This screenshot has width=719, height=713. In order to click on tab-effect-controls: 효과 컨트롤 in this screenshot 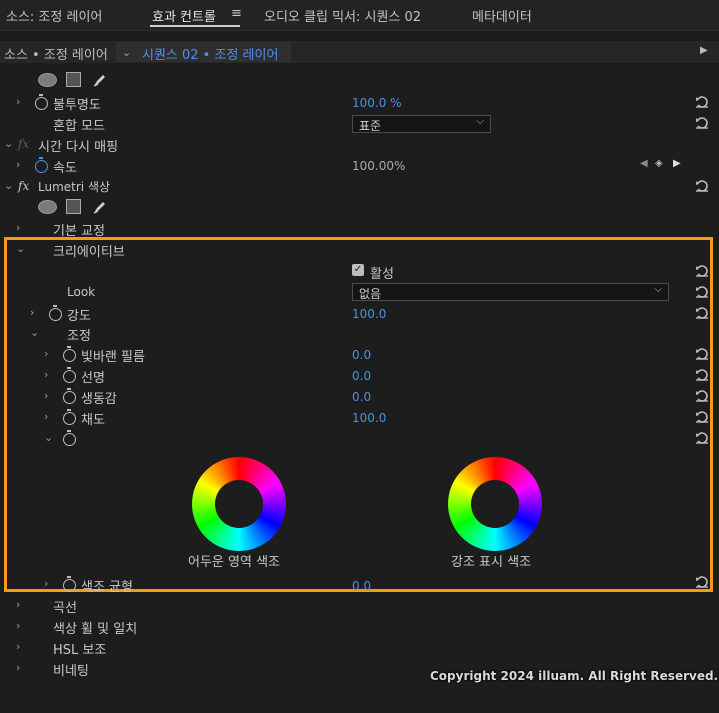, I will do `click(184, 15)`.